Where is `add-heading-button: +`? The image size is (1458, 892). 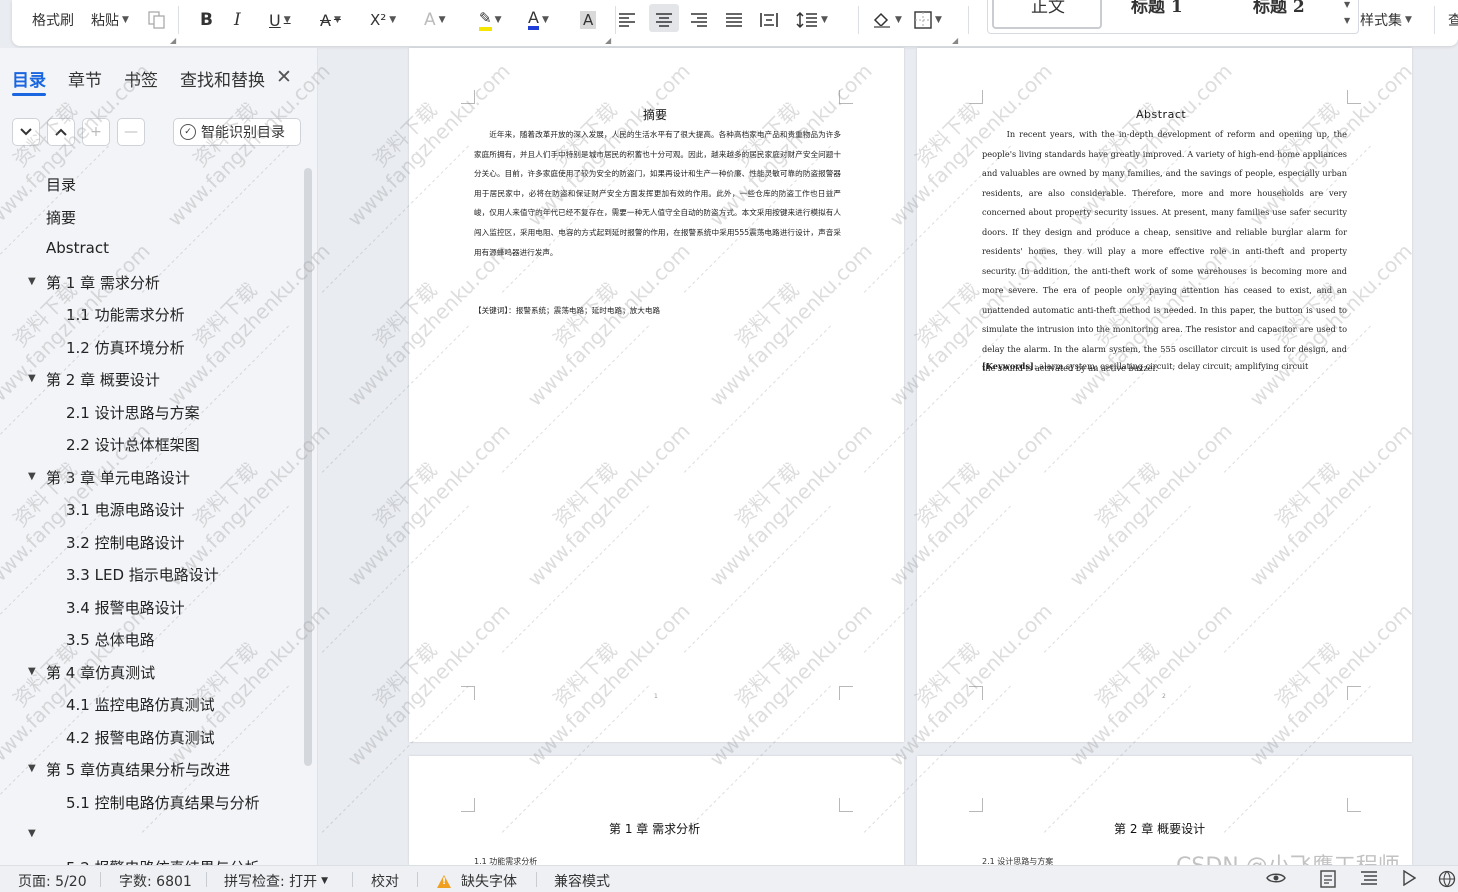
add-heading-button: + is located at coordinates (96, 132).